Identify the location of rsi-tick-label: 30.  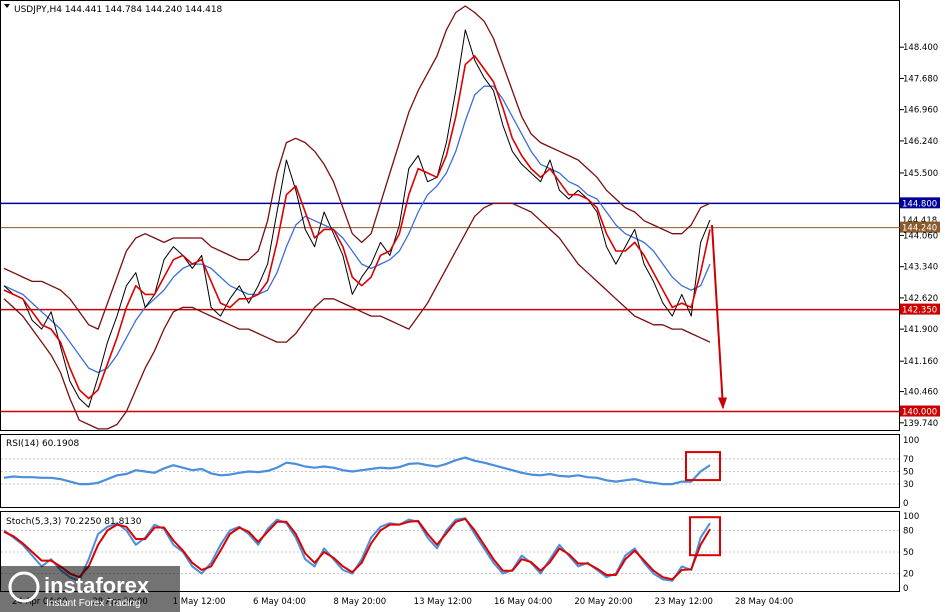
(908, 485).